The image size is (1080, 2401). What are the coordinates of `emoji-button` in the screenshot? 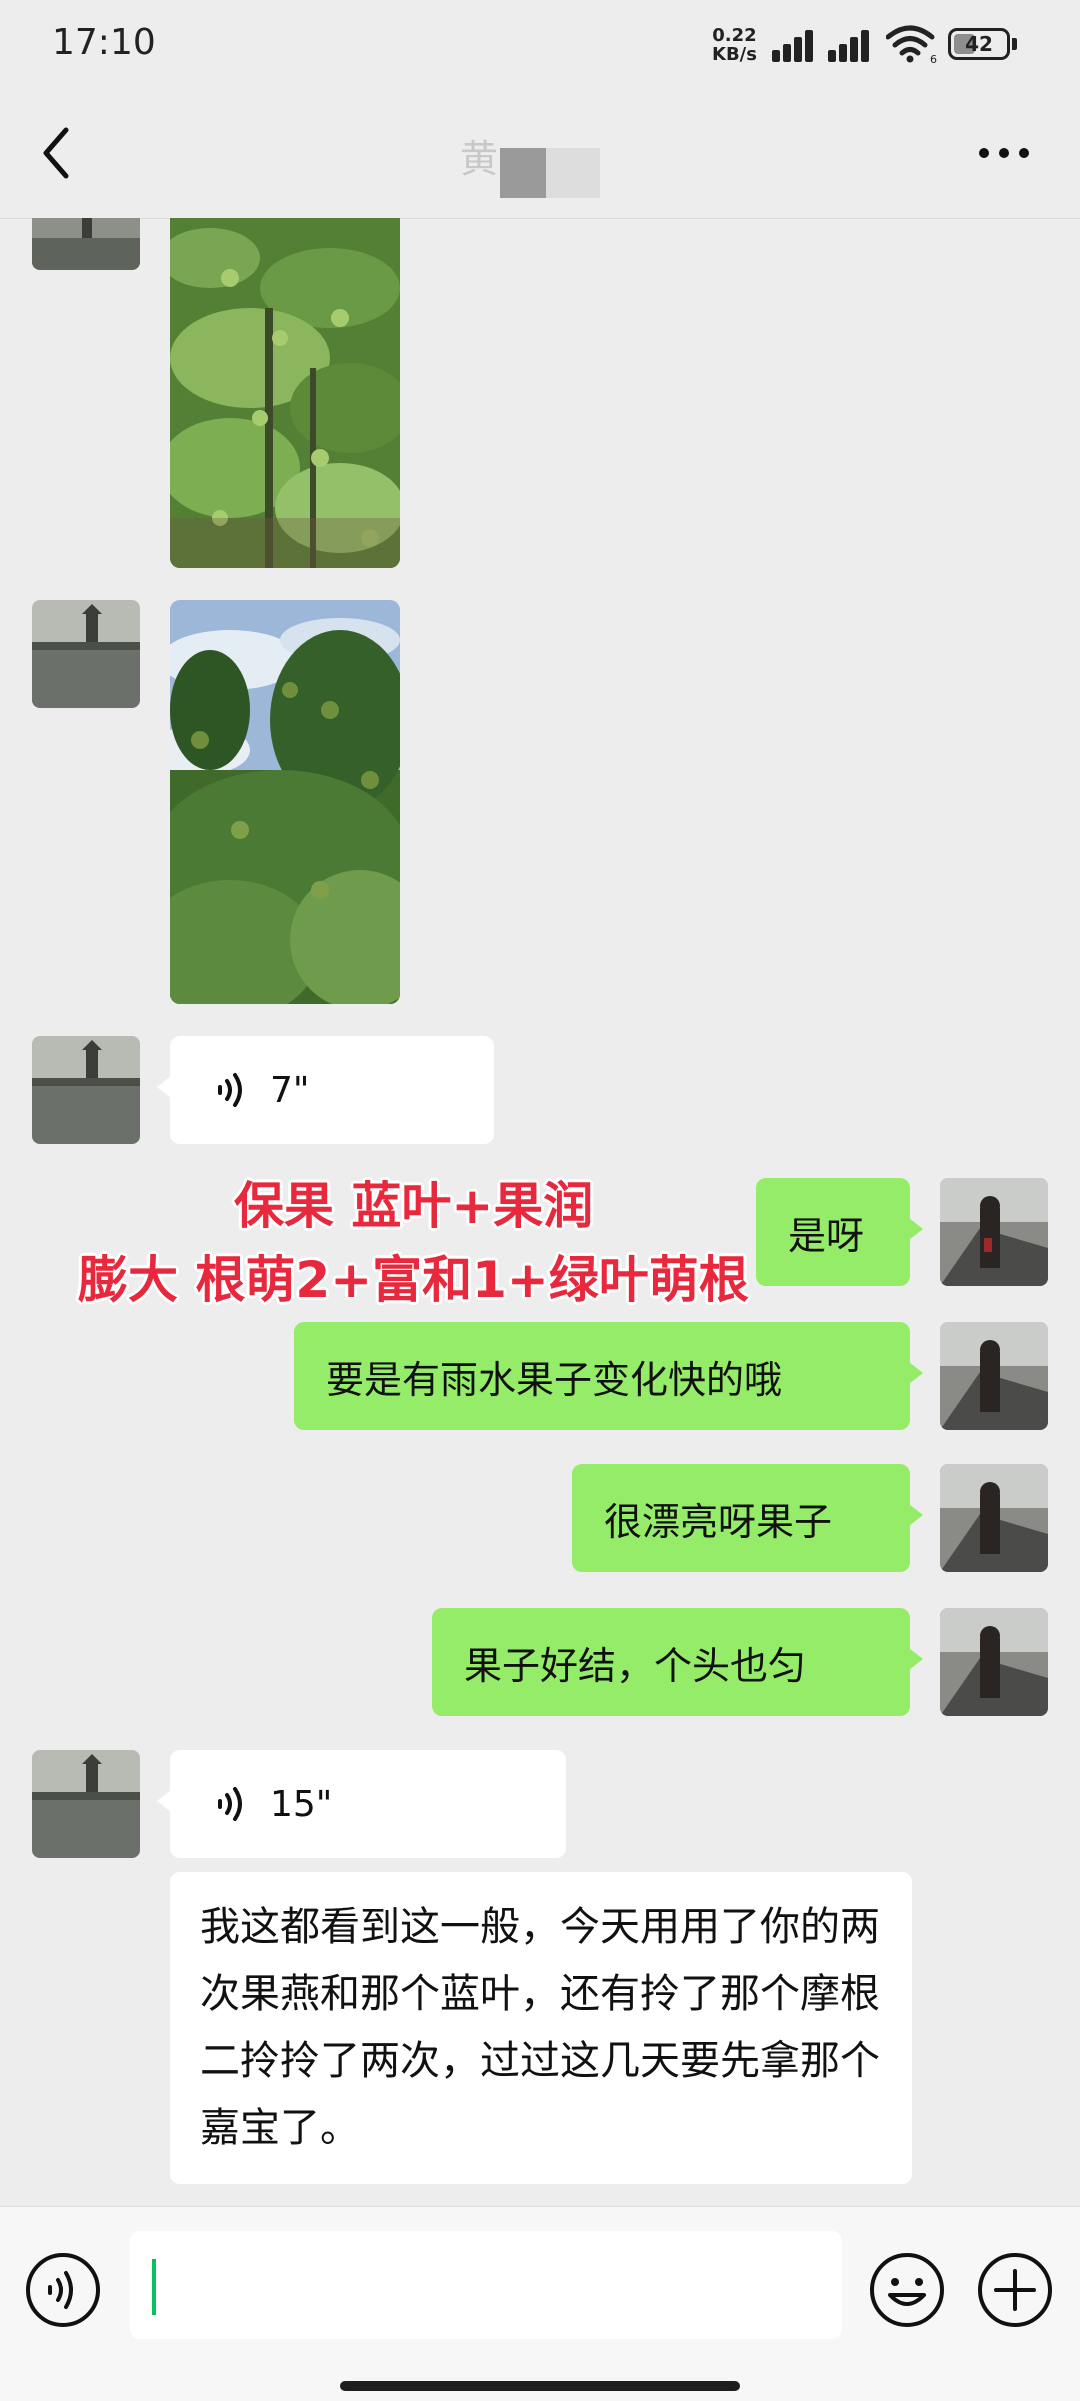 It's located at (907, 2290).